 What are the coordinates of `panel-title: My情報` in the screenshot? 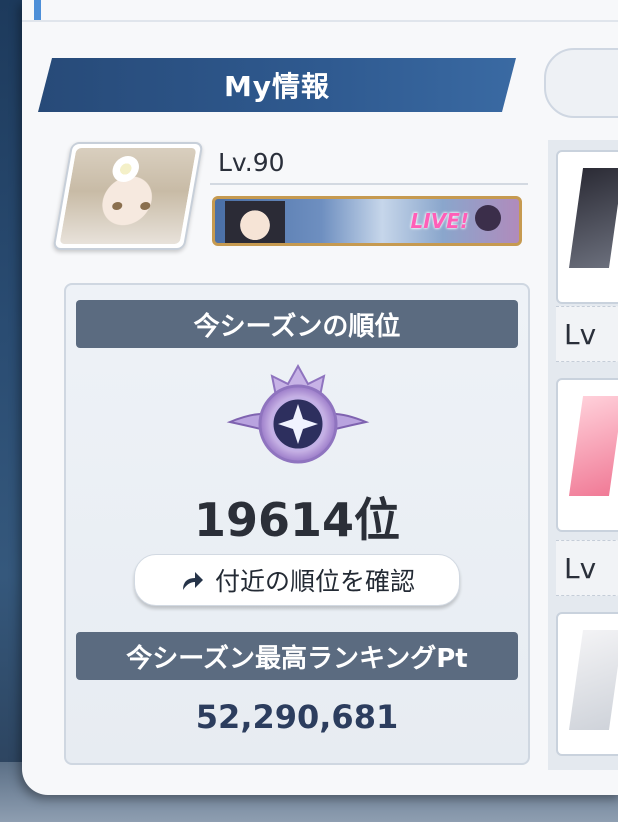 It's located at (277, 86).